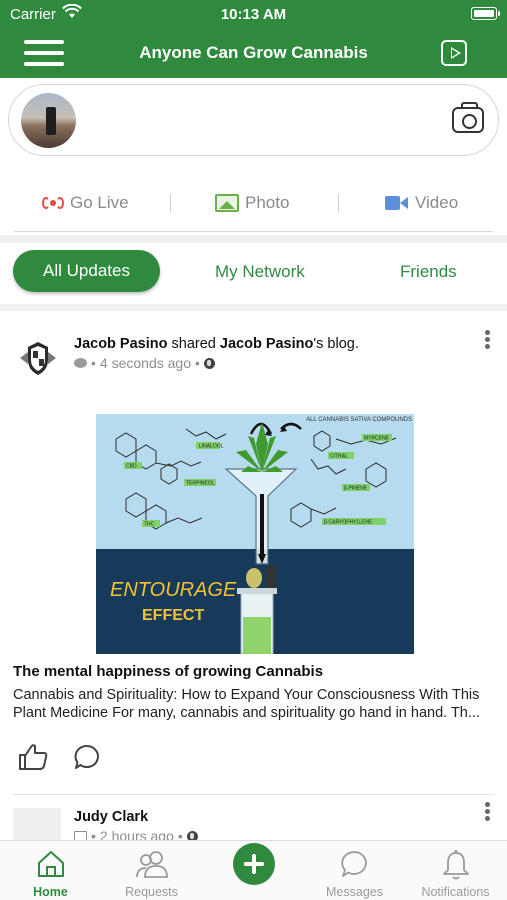  What do you see at coordinates (200, 484) in the screenshot?
I see `compound-label: TERPINEOL` at bounding box center [200, 484].